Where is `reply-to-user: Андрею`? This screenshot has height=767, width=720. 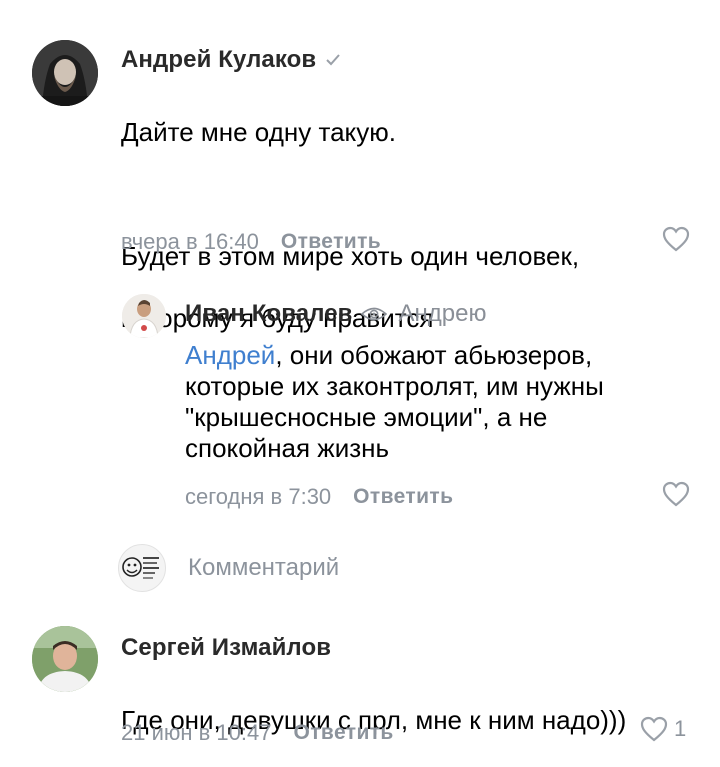
reply-to-user: Андрею is located at coordinates (443, 314).